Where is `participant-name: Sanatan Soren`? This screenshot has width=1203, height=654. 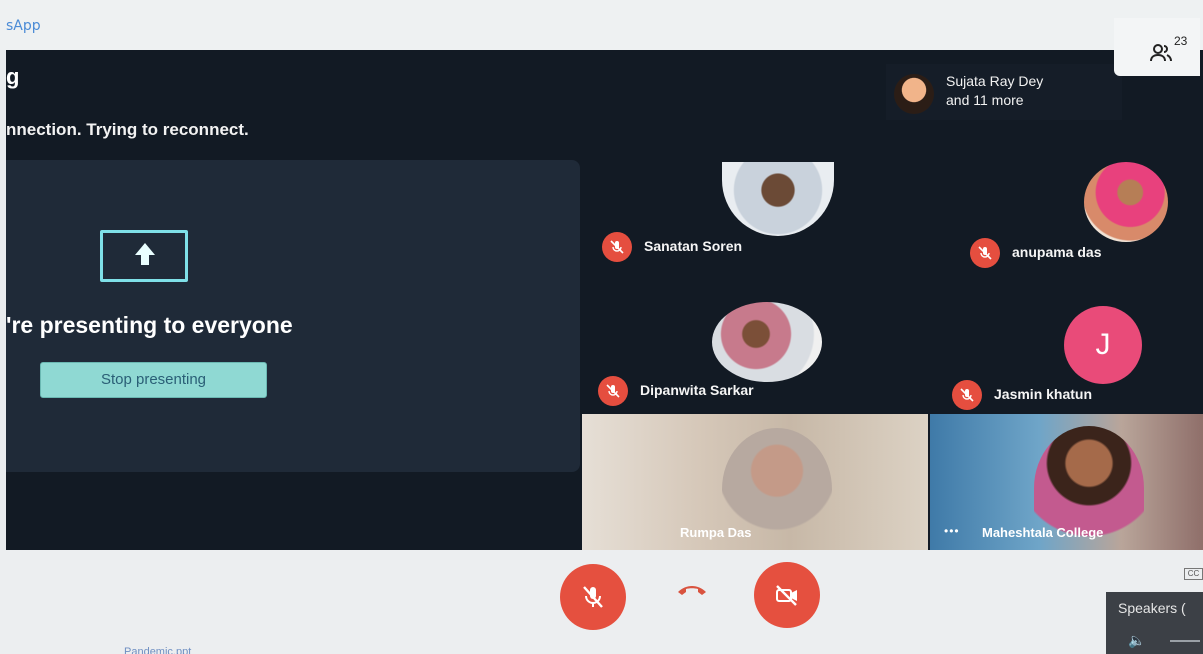 participant-name: Sanatan Soren is located at coordinates (693, 246).